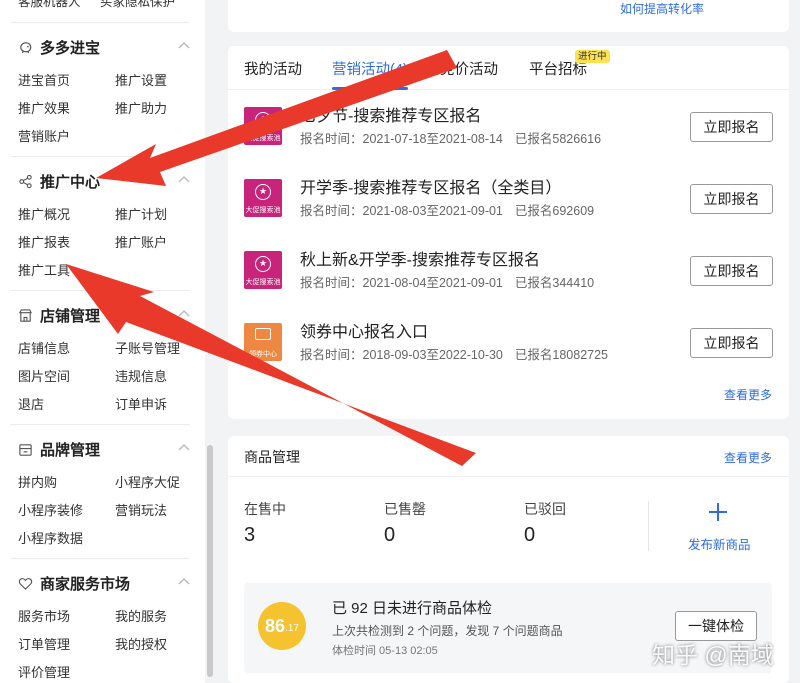 Image resolution: width=800 pixels, height=683 pixels. What do you see at coordinates (662, 8) in the screenshot?
I see `conversion-tips-link: 如何提高转化率` at bounding box center [662, 8].